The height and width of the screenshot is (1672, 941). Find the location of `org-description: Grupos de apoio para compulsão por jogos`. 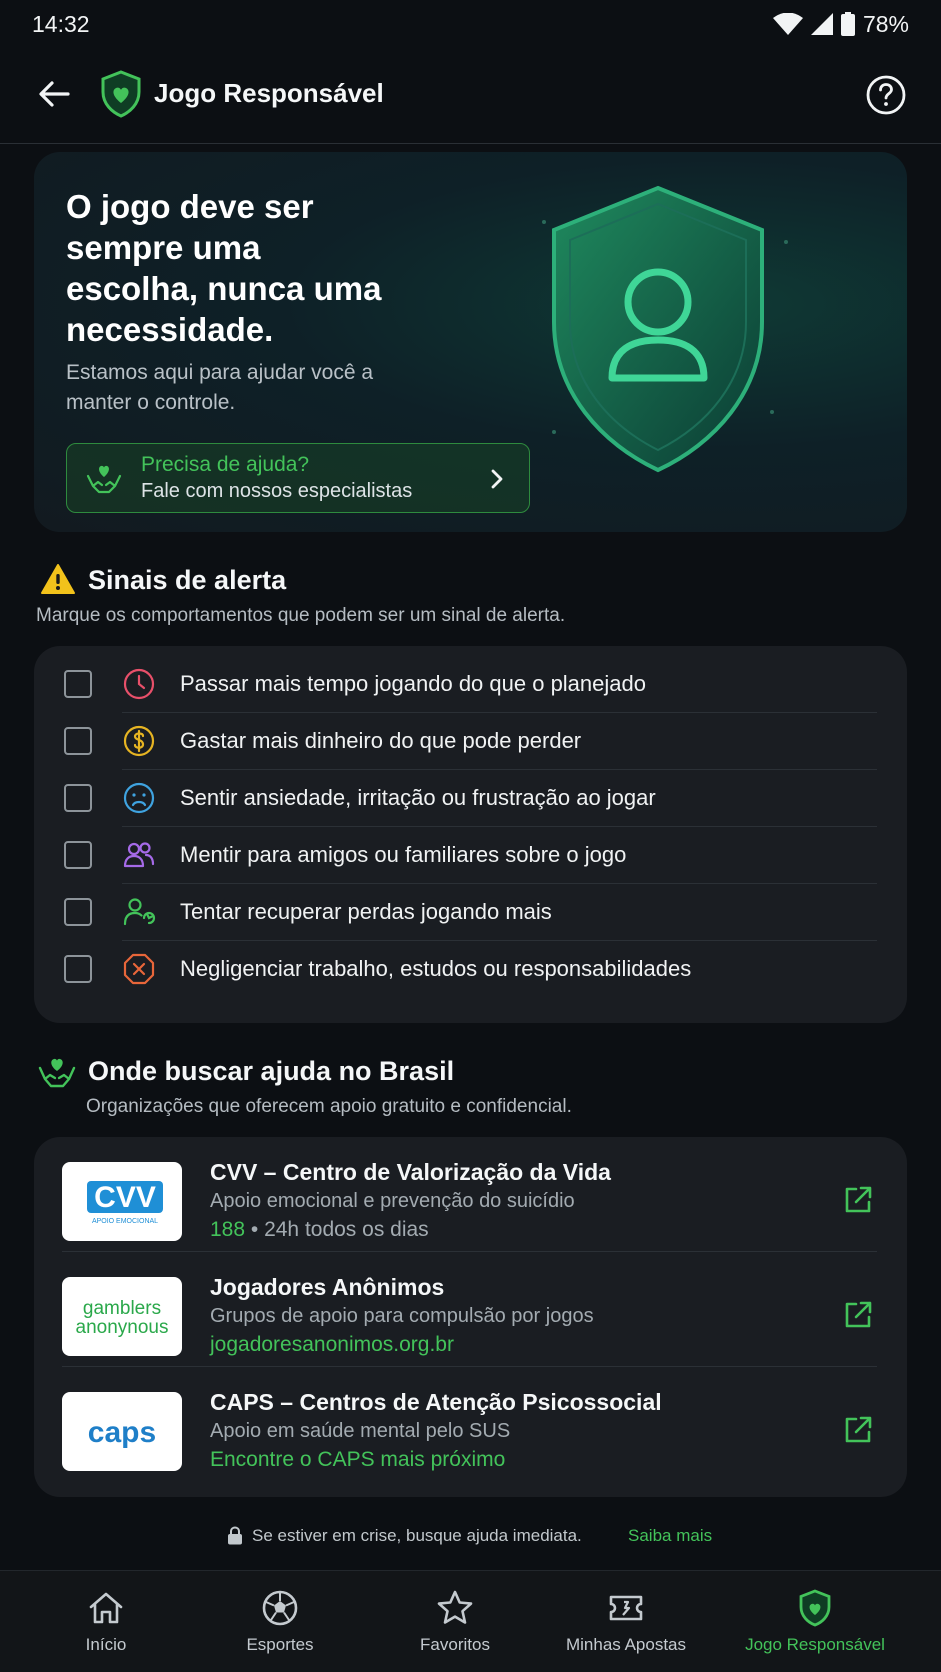

org-description: Grupos de apoio para compulsão por jogos is located at coordinates (402, 1316).